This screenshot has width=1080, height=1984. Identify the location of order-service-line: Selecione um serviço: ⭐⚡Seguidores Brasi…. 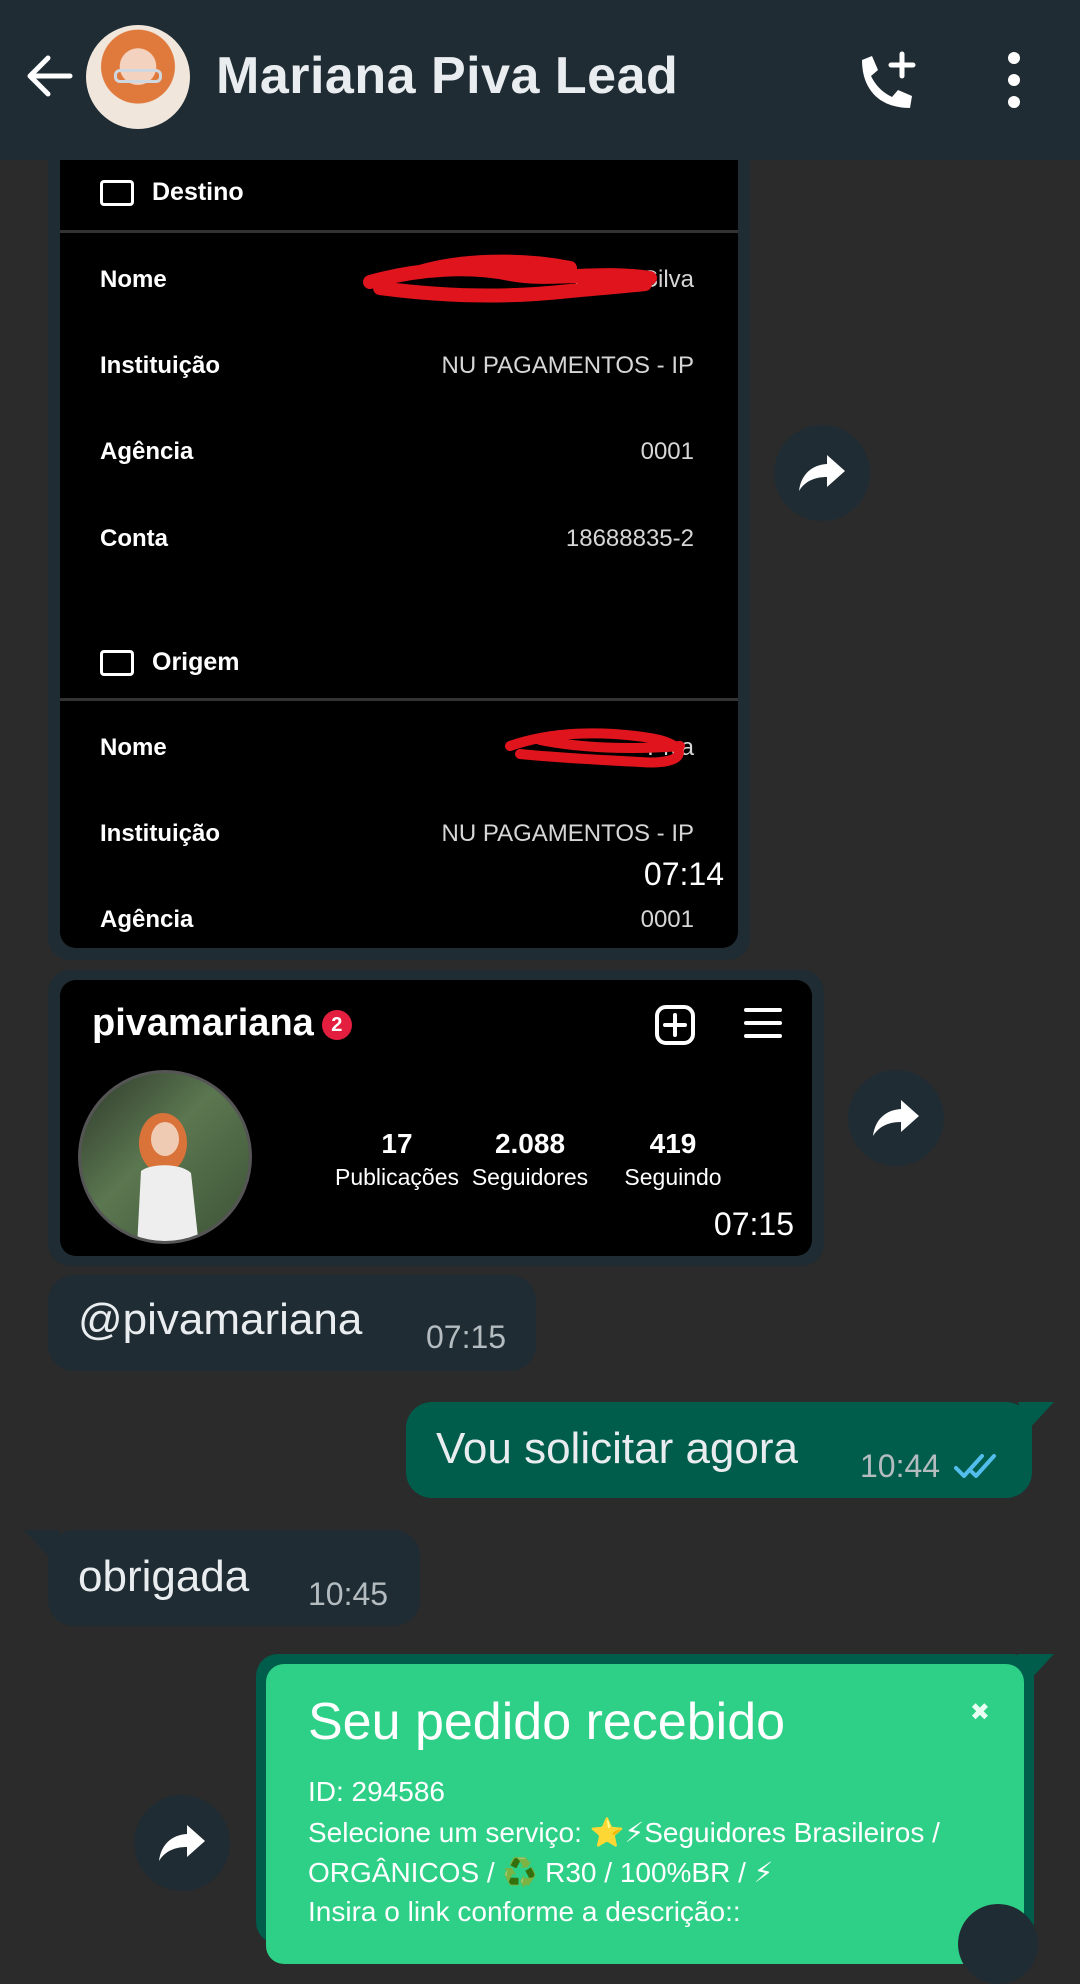
(624, 1832).